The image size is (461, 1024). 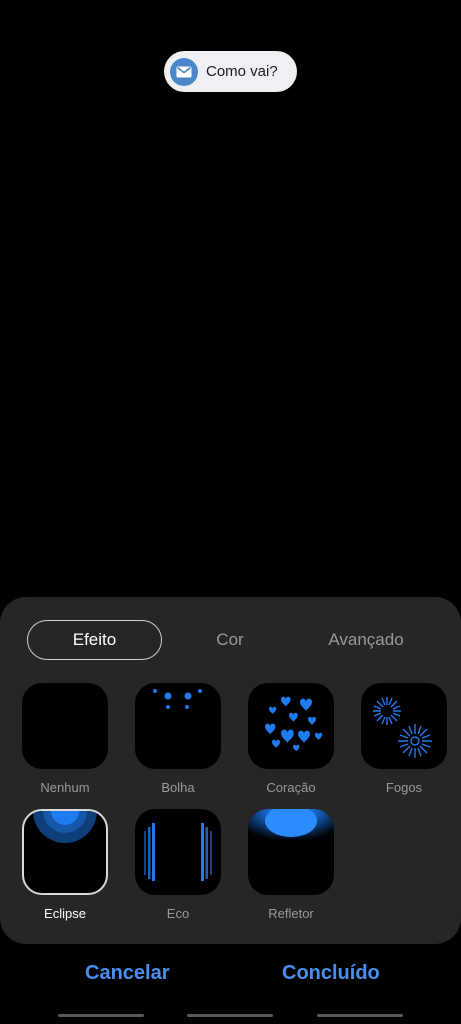 I want to click on hearts-icon, so click(x=291, y=726).